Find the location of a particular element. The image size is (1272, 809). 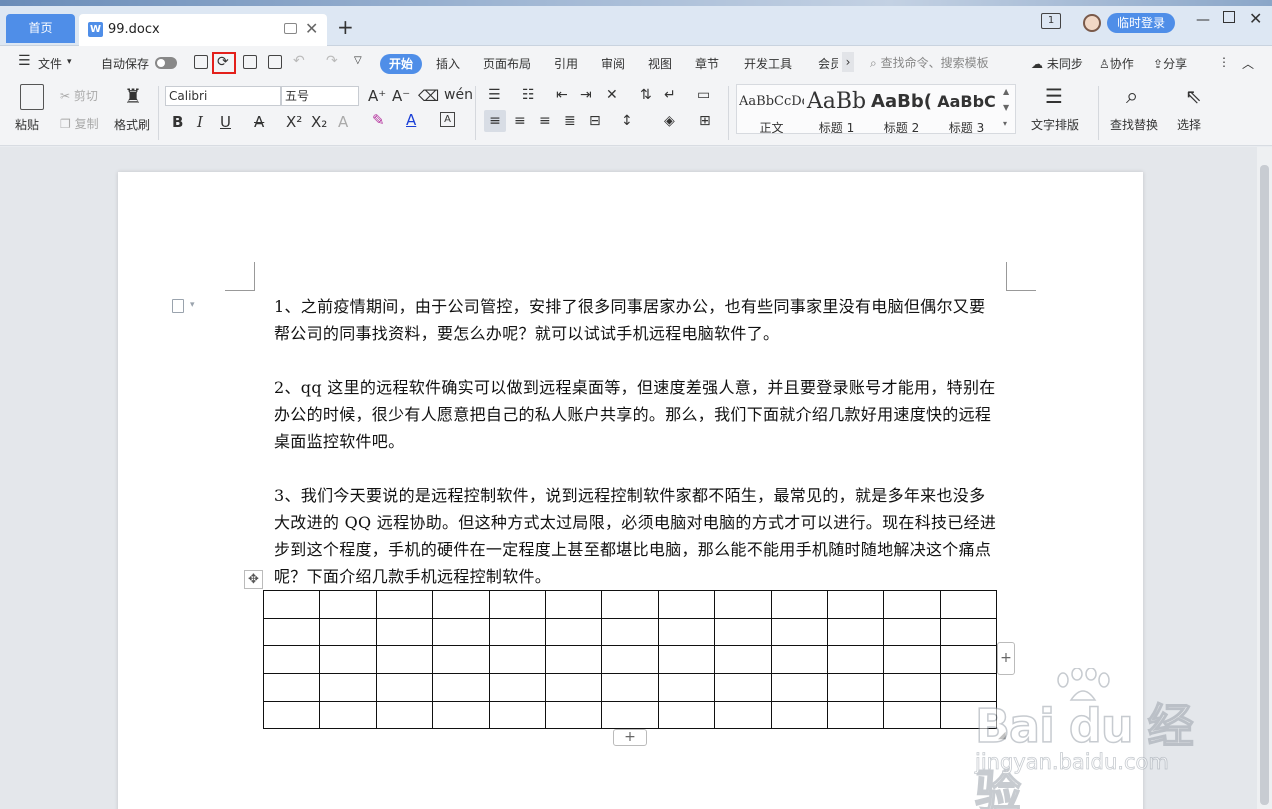

styles-scroll-down-icon: ▼ is located at coordinates (1006, 107).